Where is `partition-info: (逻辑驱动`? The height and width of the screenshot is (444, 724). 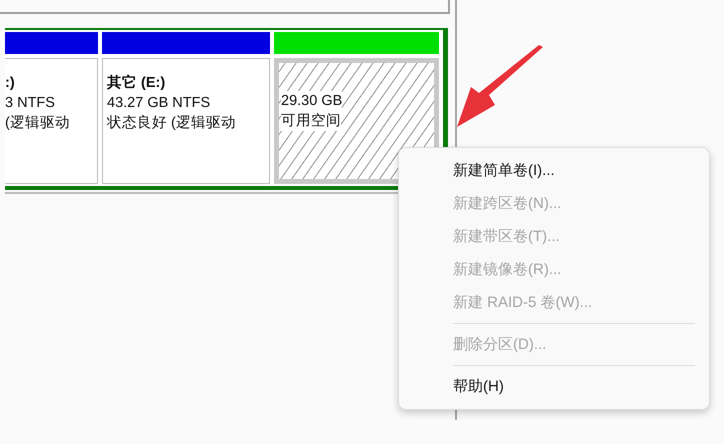 partition-info: (逻辑驱动 is located at coordinates (37, 123).